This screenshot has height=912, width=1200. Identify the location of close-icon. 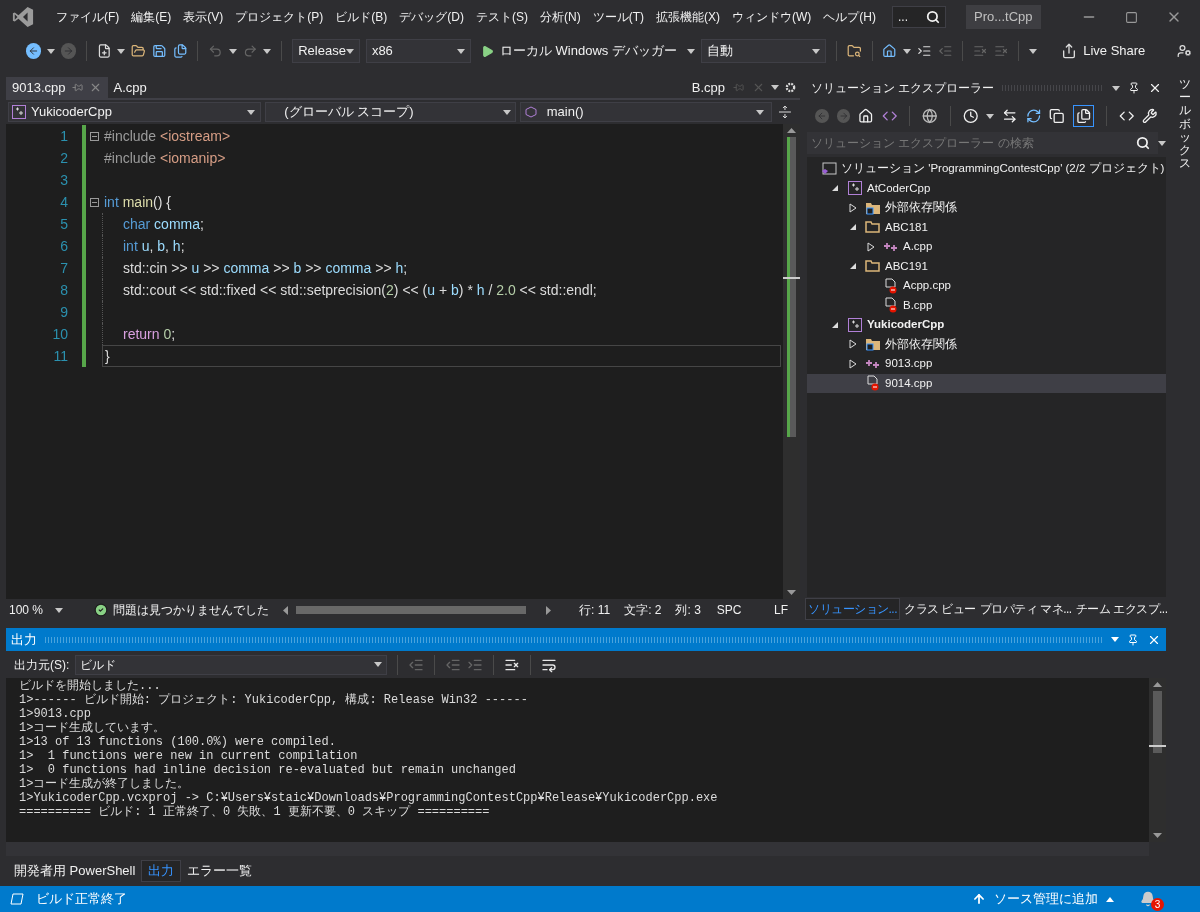
(1155, 88).